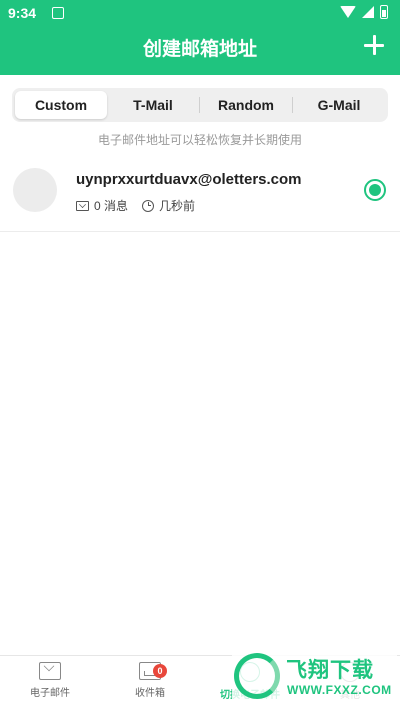 The height and width of the screenshot is (710, 400). I want to click on notification-app-icon, so click(58, 13).